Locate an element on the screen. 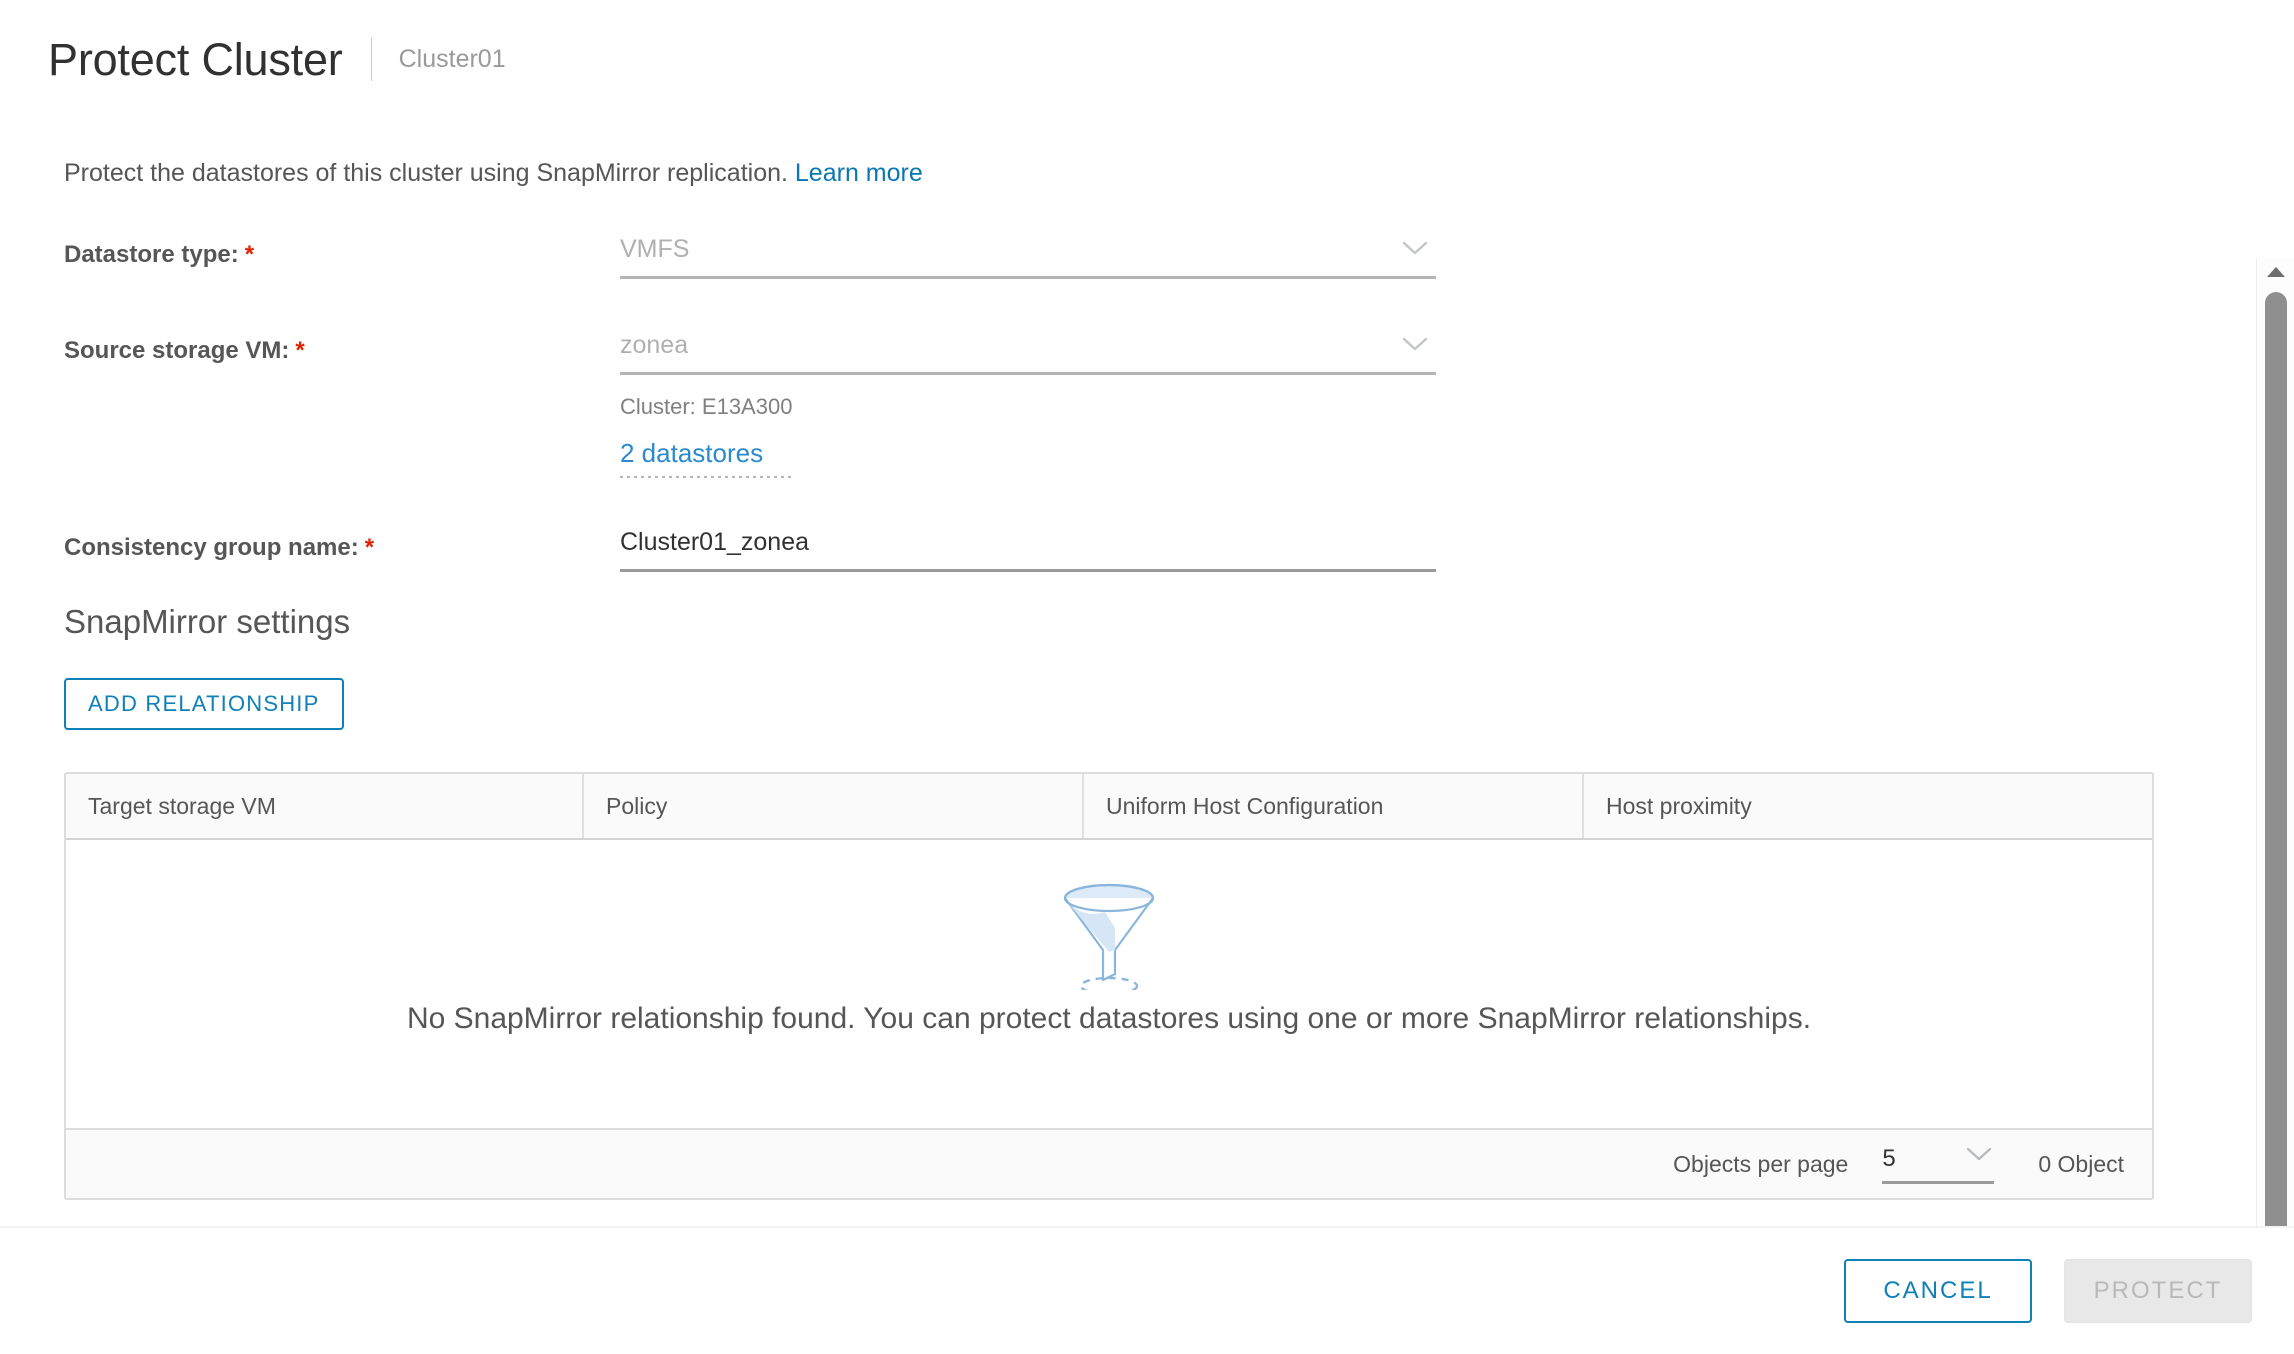  vertical-scrollbar is located at coordinates (2275, 801).